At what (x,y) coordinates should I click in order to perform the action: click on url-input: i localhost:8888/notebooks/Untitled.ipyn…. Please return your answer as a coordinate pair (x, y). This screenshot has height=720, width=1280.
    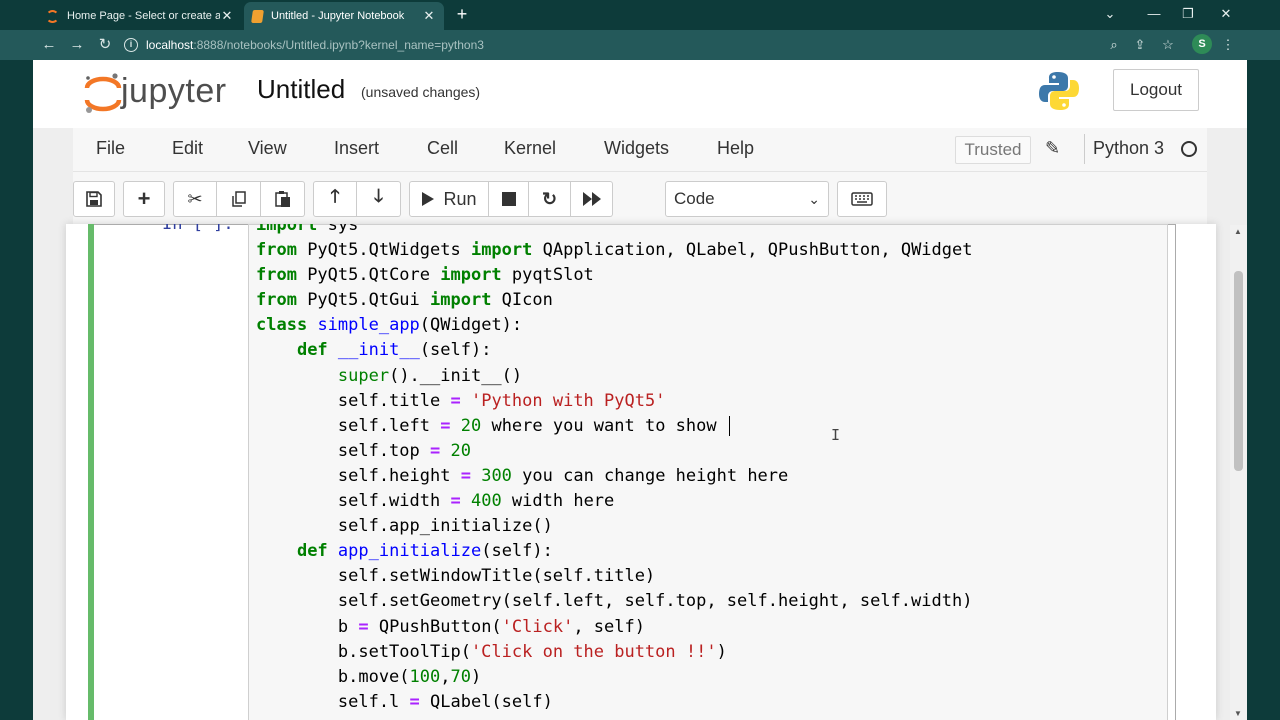
    Looking at the image, I should click on (634, 45).